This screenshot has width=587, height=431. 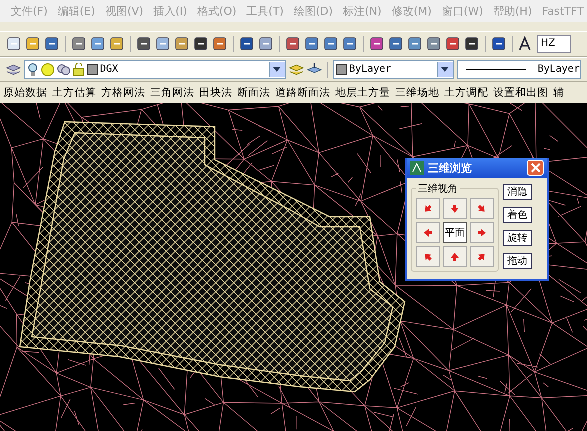 What do you see at coordinates (371, 69) in the screenshot?
I see `color-value: ByLayer` at bounding box center [371, 69].